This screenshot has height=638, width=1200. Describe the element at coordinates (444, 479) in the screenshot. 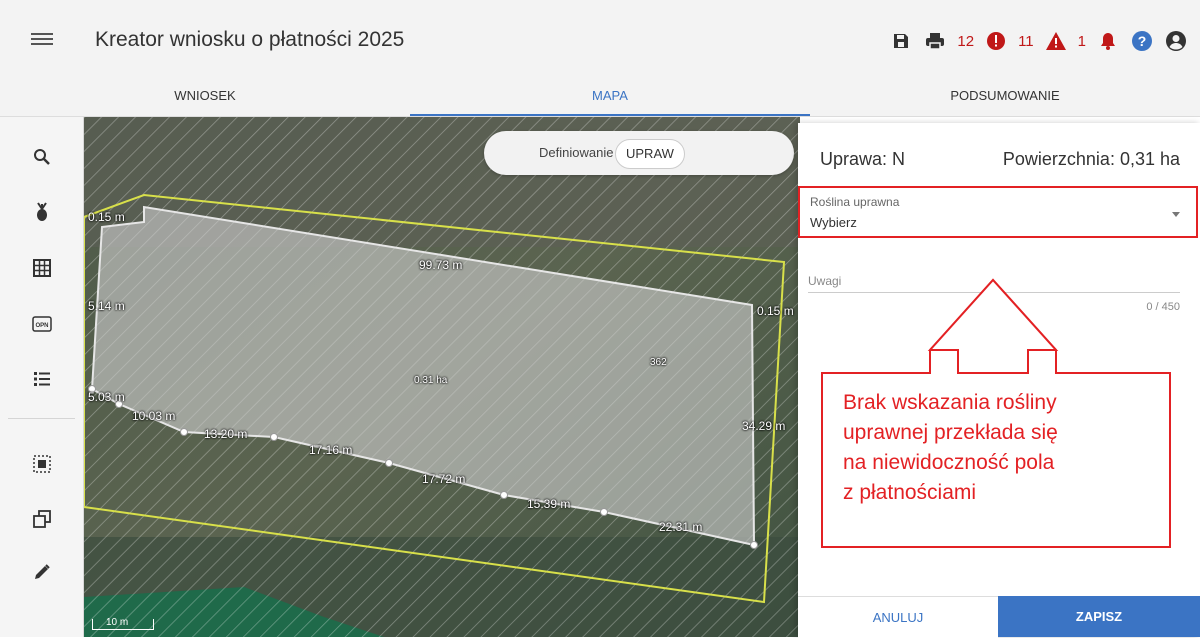

I see `measure-label: 17.72 m` at that location.